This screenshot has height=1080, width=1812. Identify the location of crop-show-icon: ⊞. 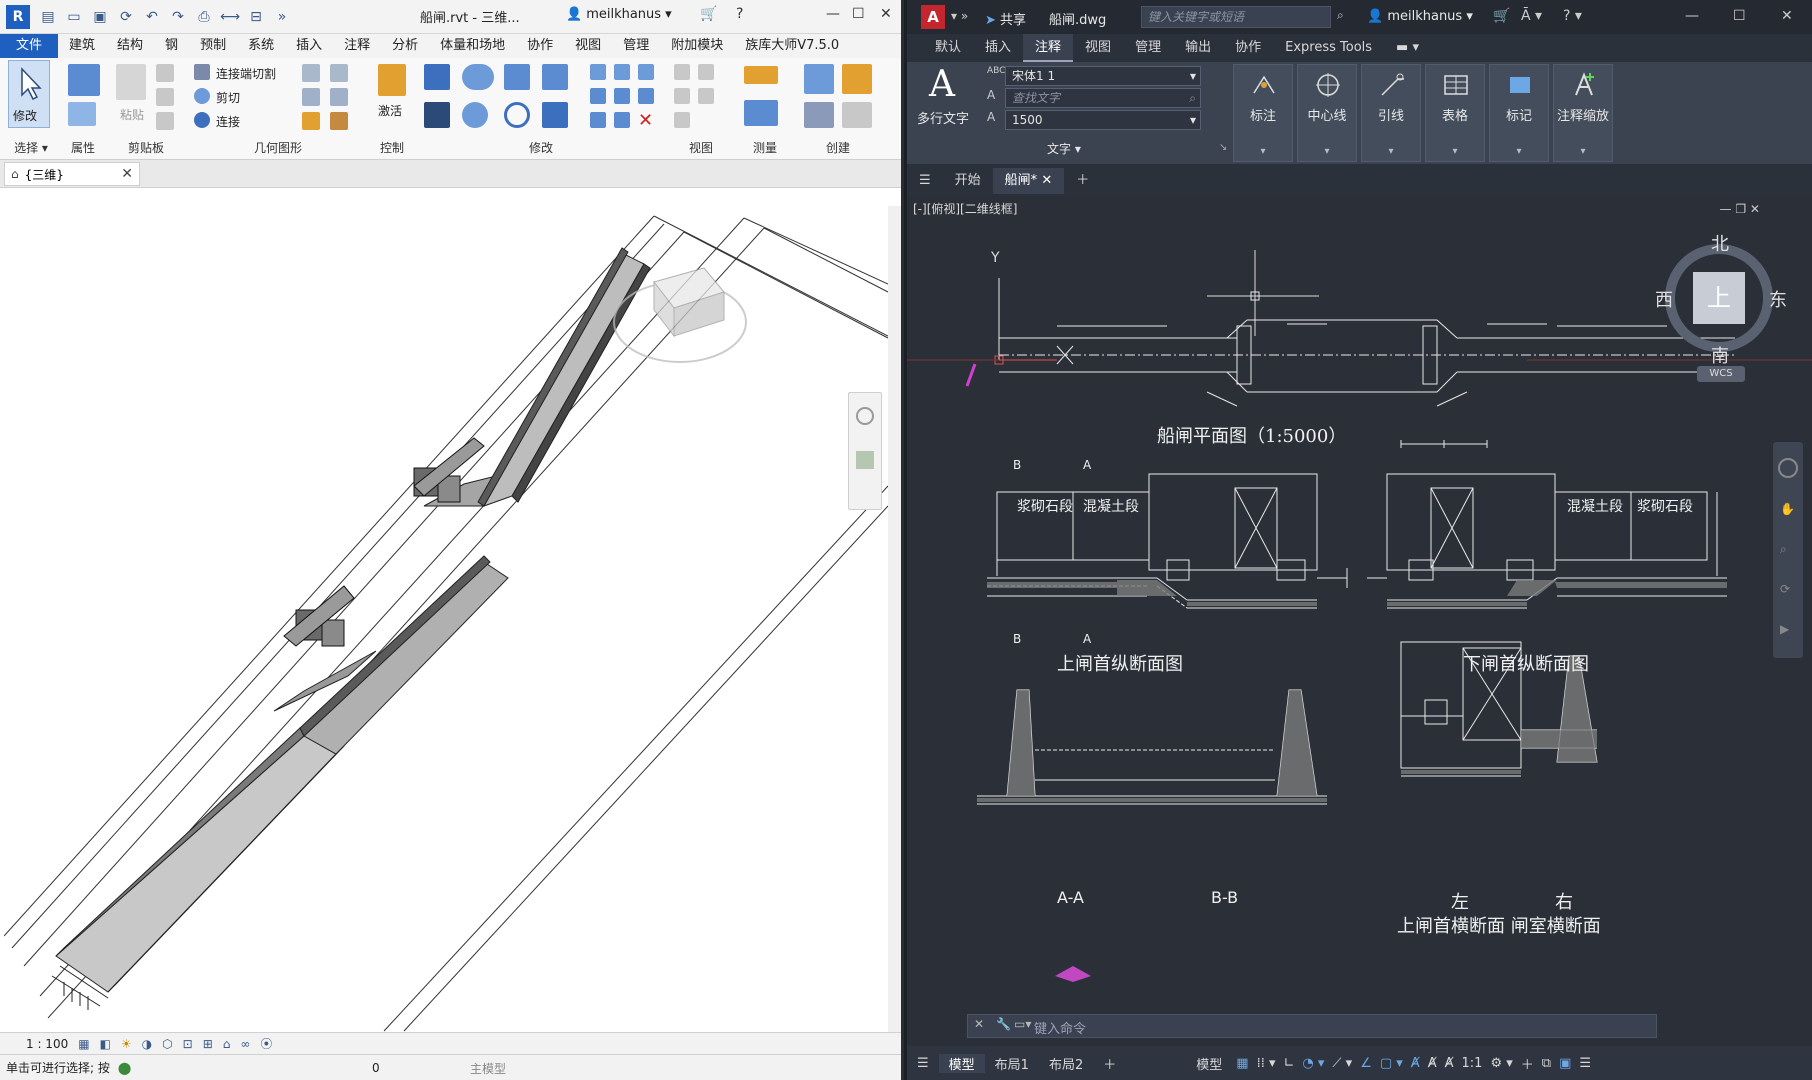
(208, 1044).